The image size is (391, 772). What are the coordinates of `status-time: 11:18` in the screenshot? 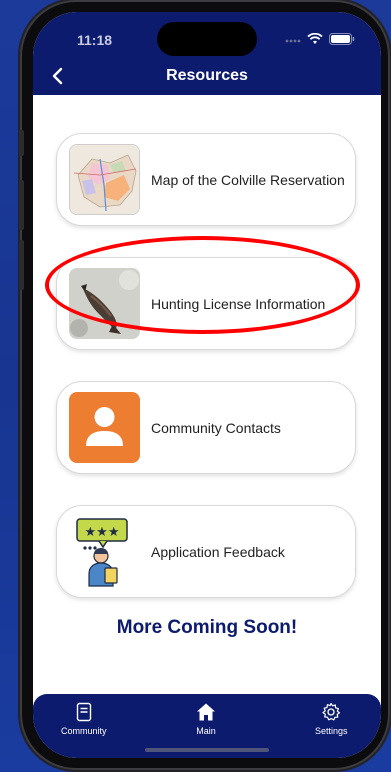 It's located at (95, 40).